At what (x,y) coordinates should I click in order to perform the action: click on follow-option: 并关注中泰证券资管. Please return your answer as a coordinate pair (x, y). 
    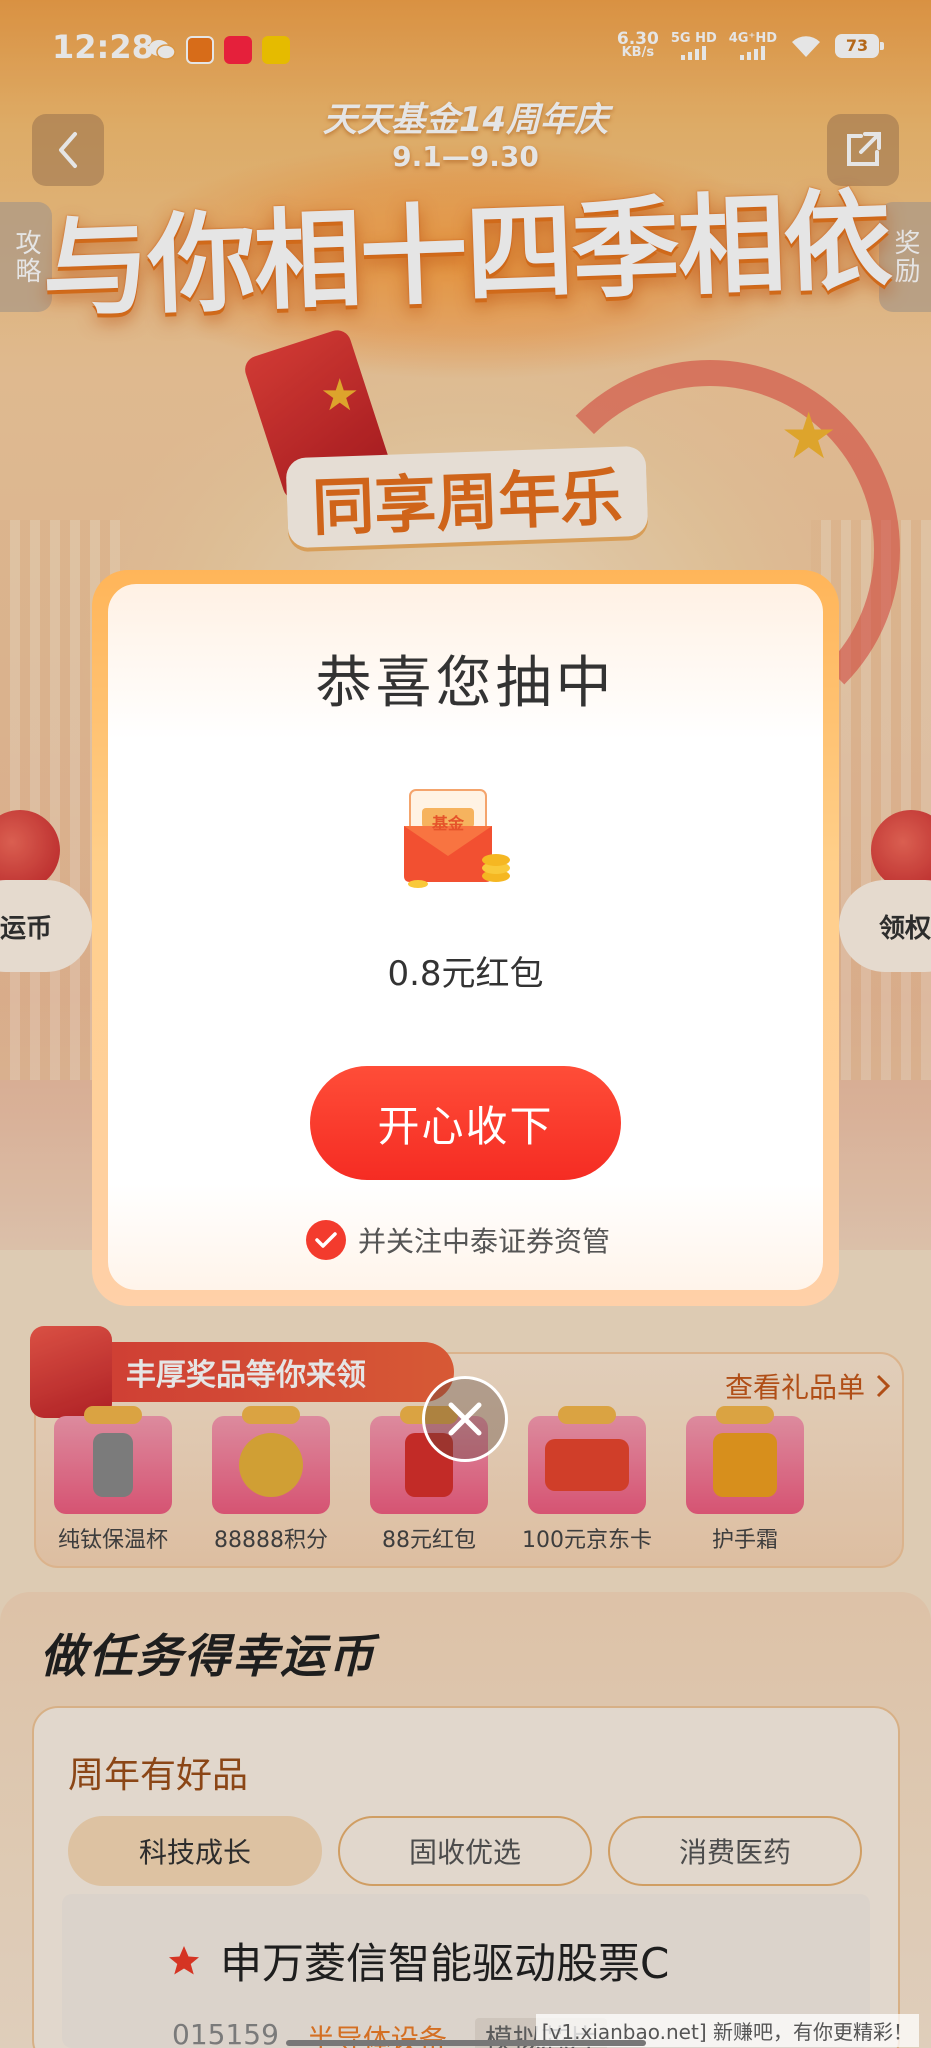
    Looking at the image, I should click on (458, 1240).